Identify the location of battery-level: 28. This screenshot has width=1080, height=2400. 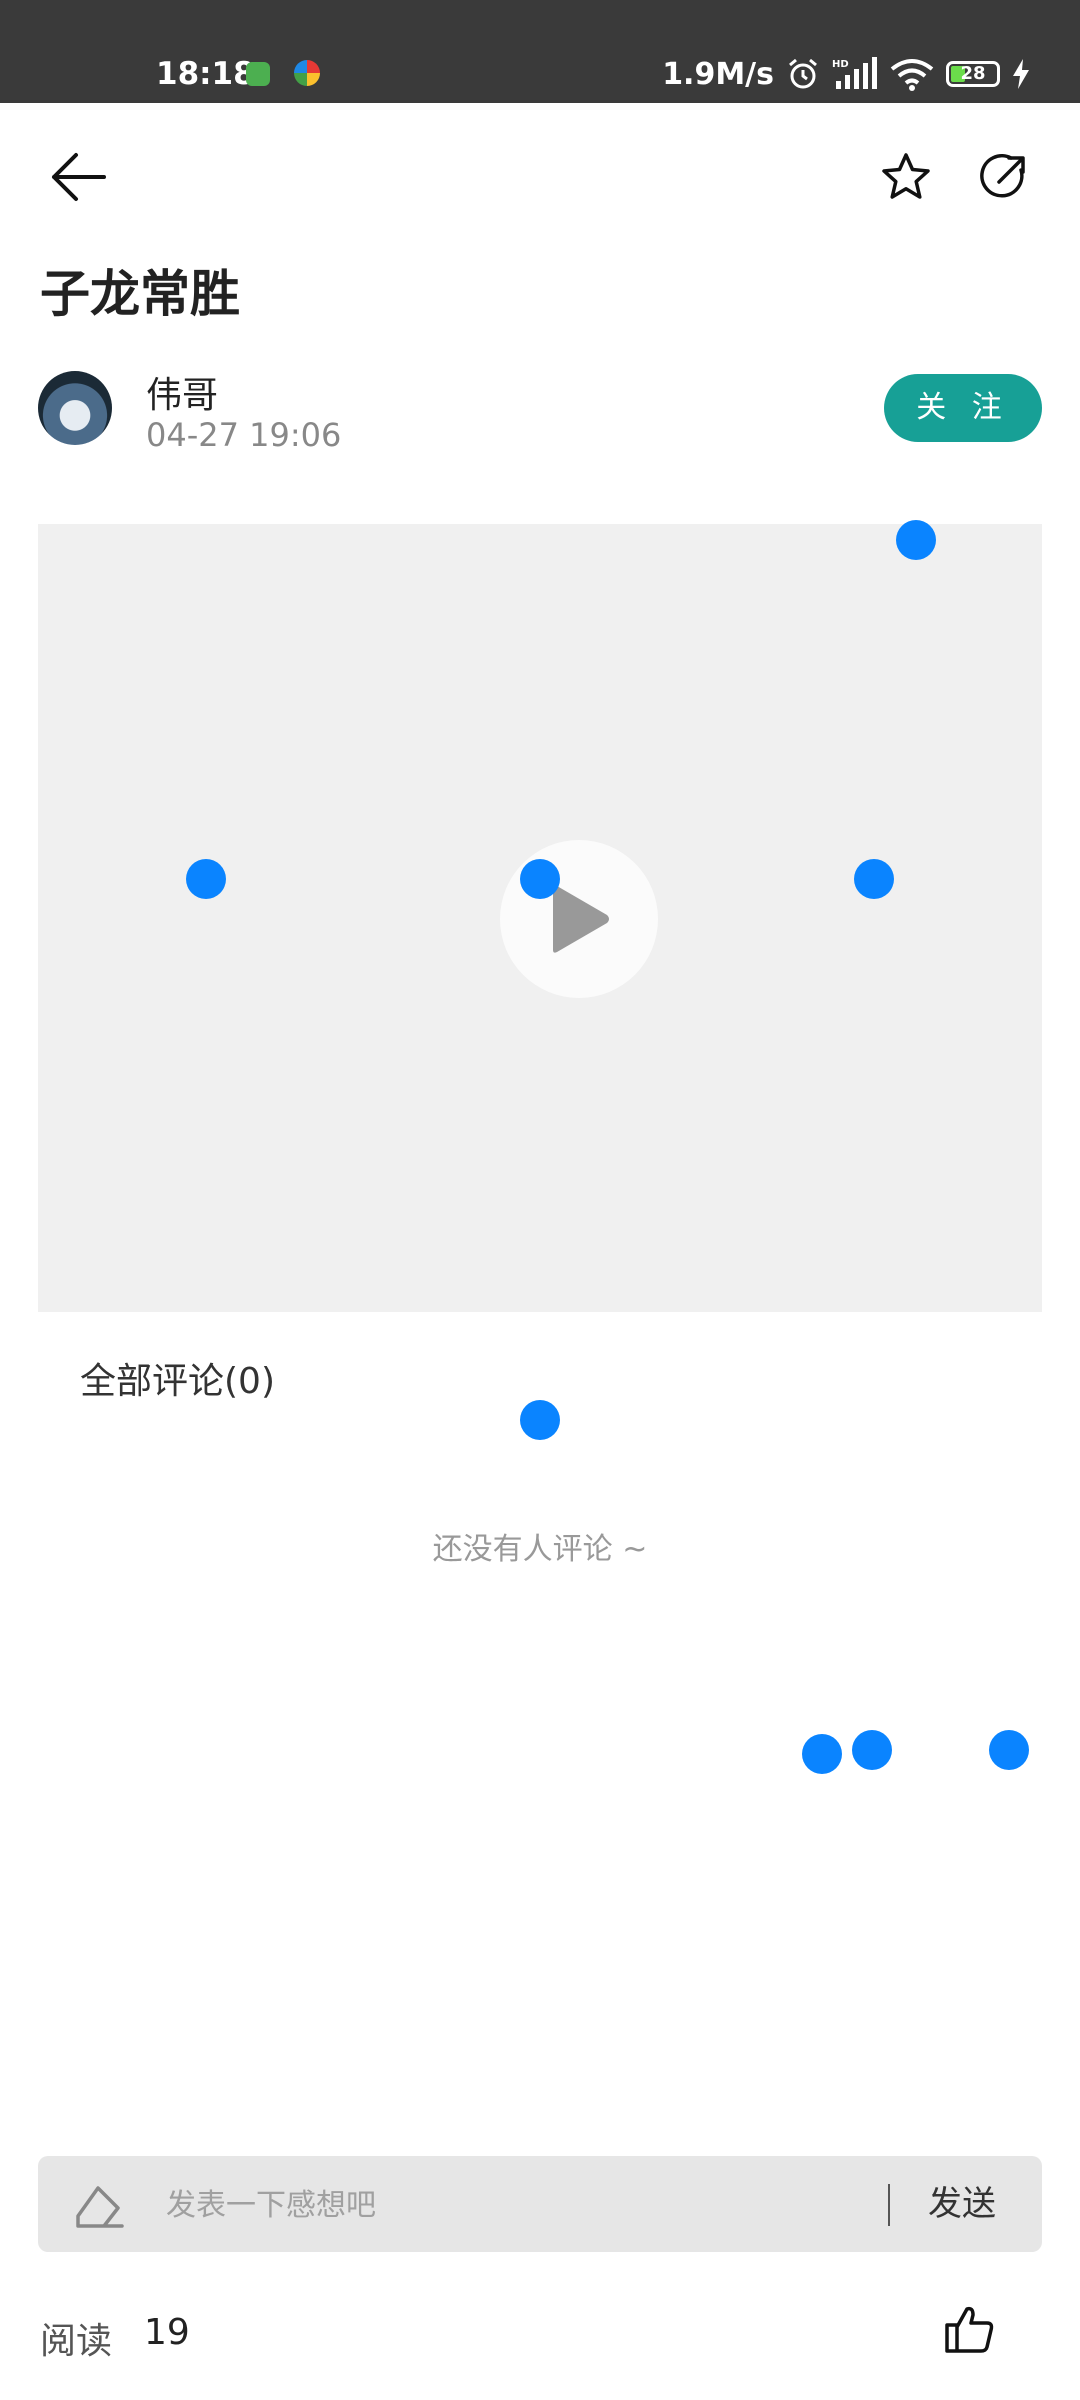
(973, 73).